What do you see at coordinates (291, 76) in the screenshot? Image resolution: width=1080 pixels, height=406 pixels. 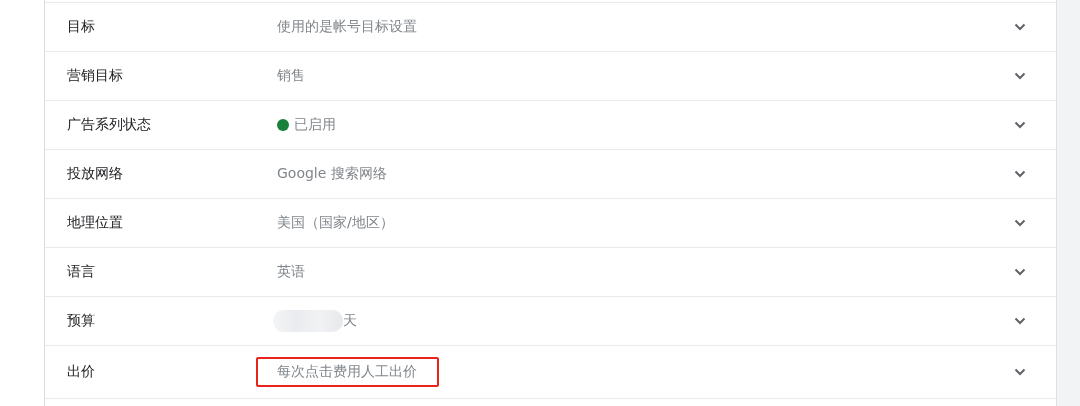 I see `setting-value: 销售` at bounding box center [291, 76].